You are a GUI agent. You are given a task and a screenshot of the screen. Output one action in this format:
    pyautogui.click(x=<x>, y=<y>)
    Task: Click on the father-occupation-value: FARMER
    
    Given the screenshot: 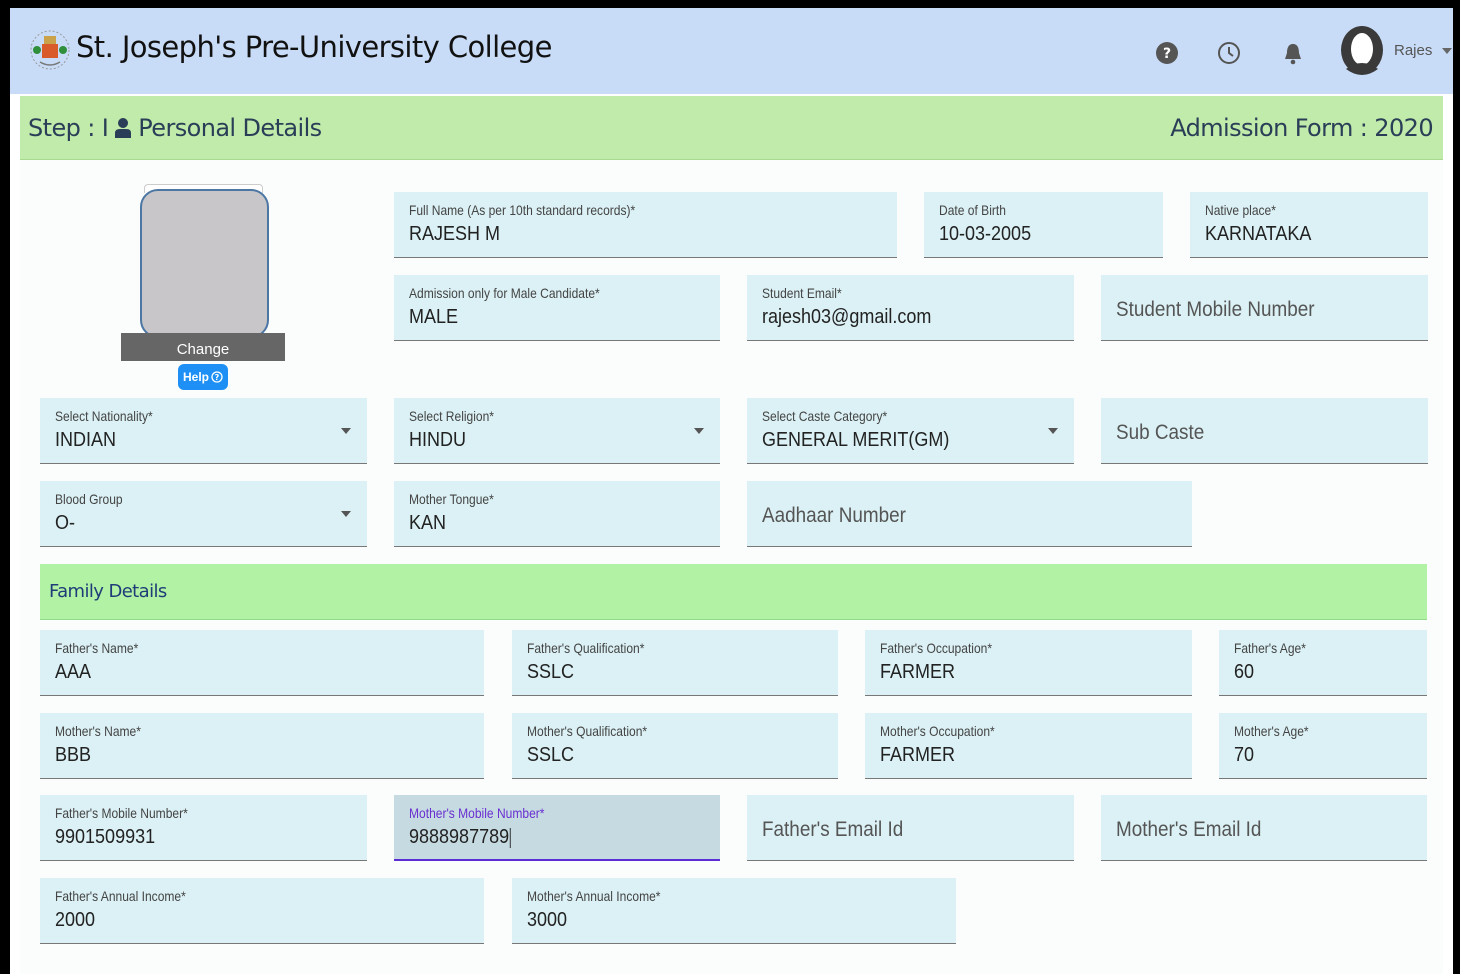 What is the action you would take?
    pyautogui.click(x=918, y=672)
    